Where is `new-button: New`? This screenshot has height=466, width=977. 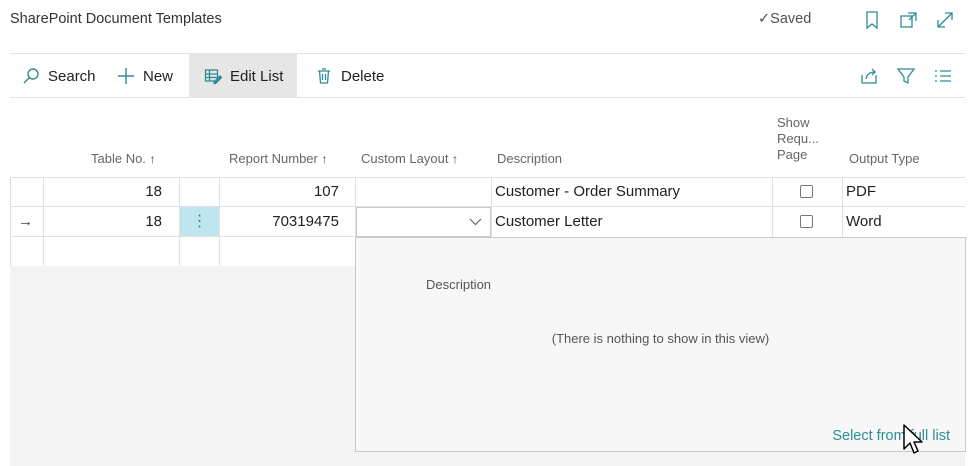
new-button: New is located at coordinates (145, 76).